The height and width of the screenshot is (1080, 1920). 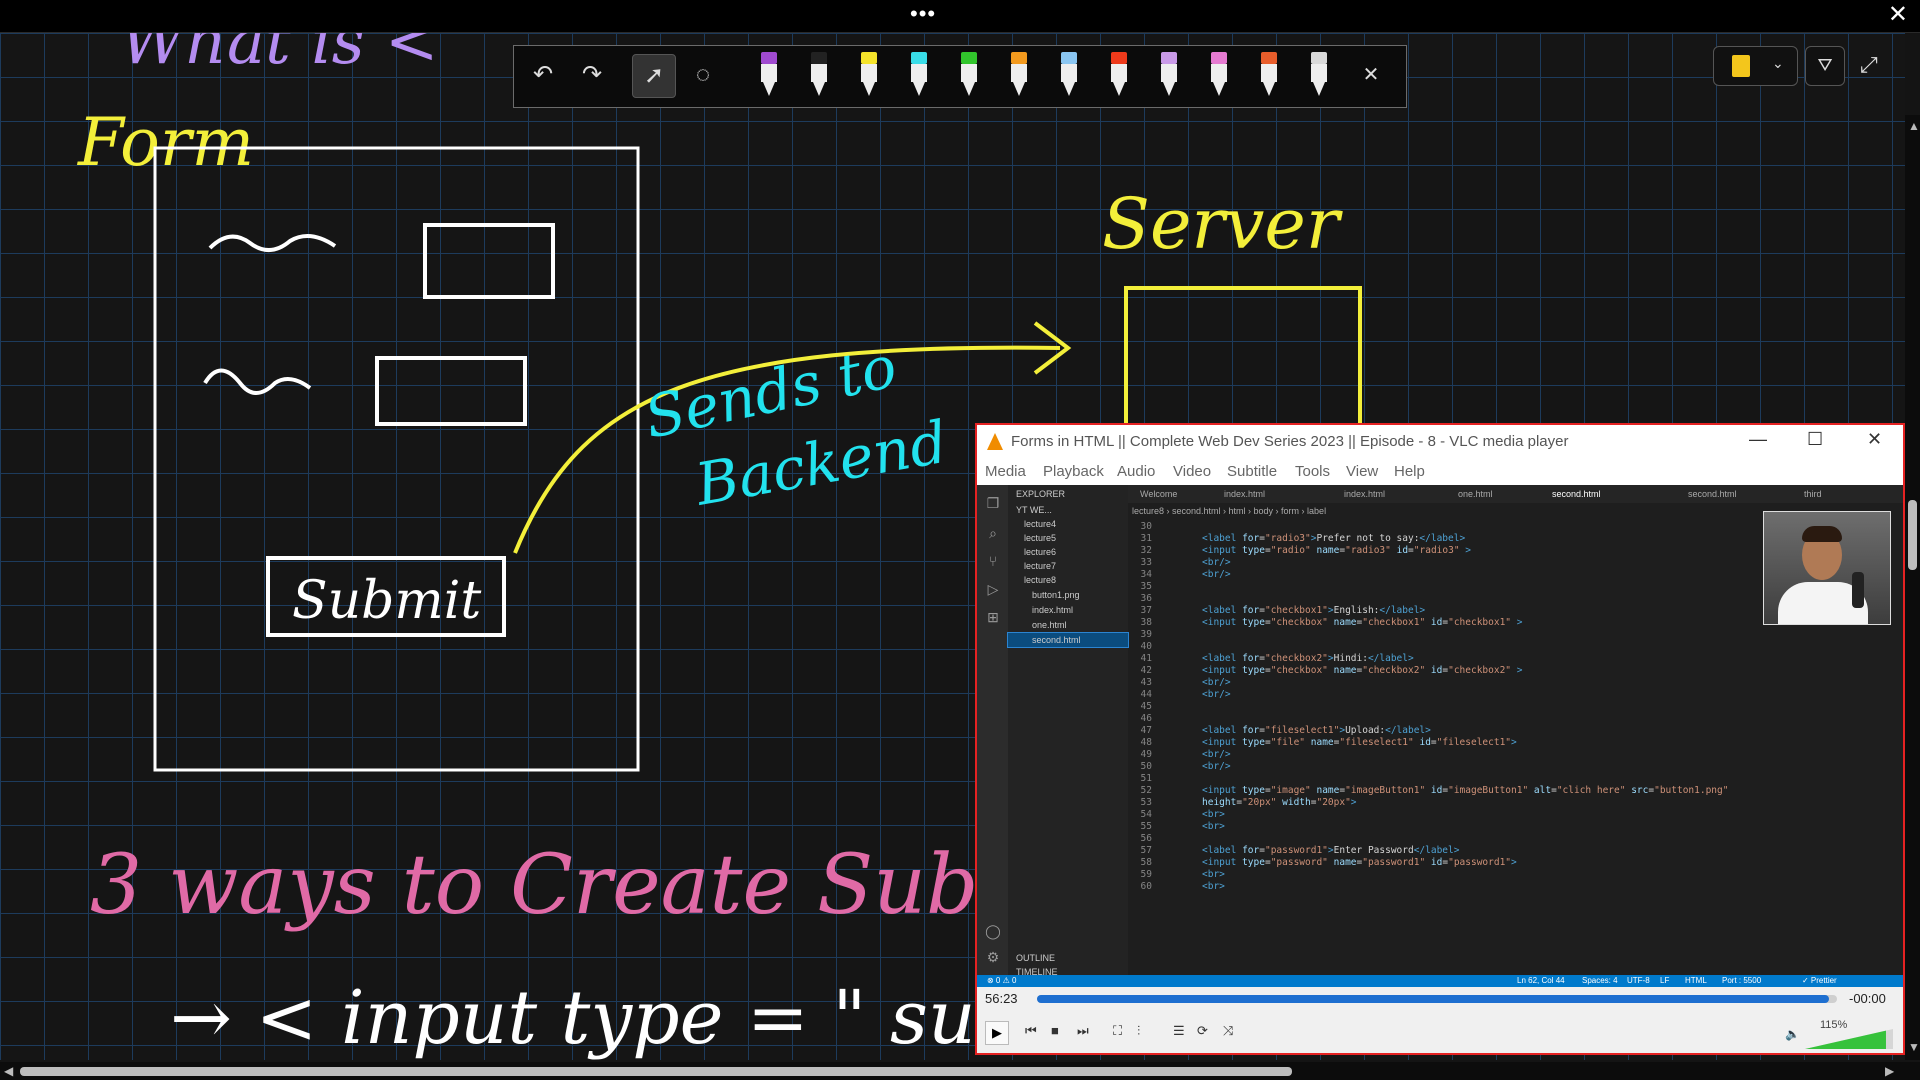 I want to click on shuffle-icon: ⤨, so click(x=1228, y=1031).